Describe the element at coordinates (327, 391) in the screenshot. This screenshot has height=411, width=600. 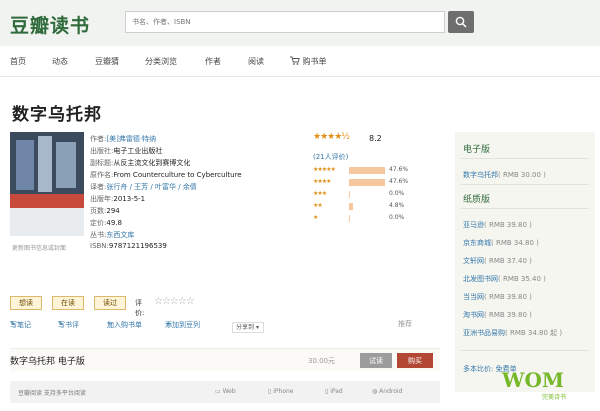
I see `tablet-icon: ▯` at that location.